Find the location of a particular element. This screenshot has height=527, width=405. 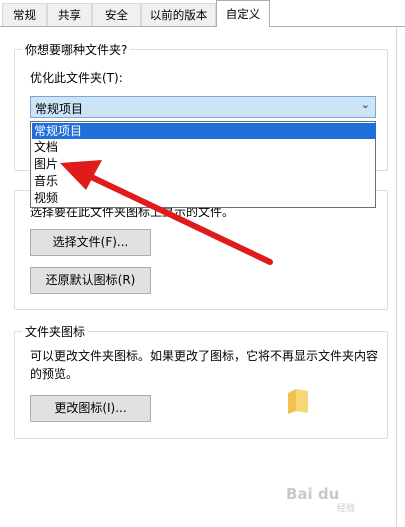

option-pictures: 图片 is located at coordinates (204, 164).